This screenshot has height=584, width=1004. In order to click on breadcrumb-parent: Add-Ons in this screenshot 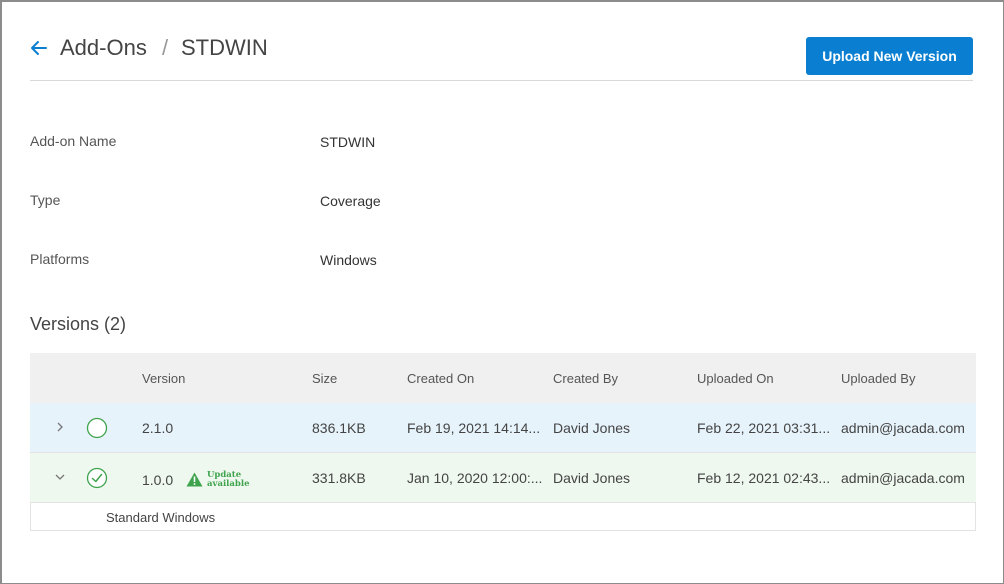, I will do `click(103, 48)`.